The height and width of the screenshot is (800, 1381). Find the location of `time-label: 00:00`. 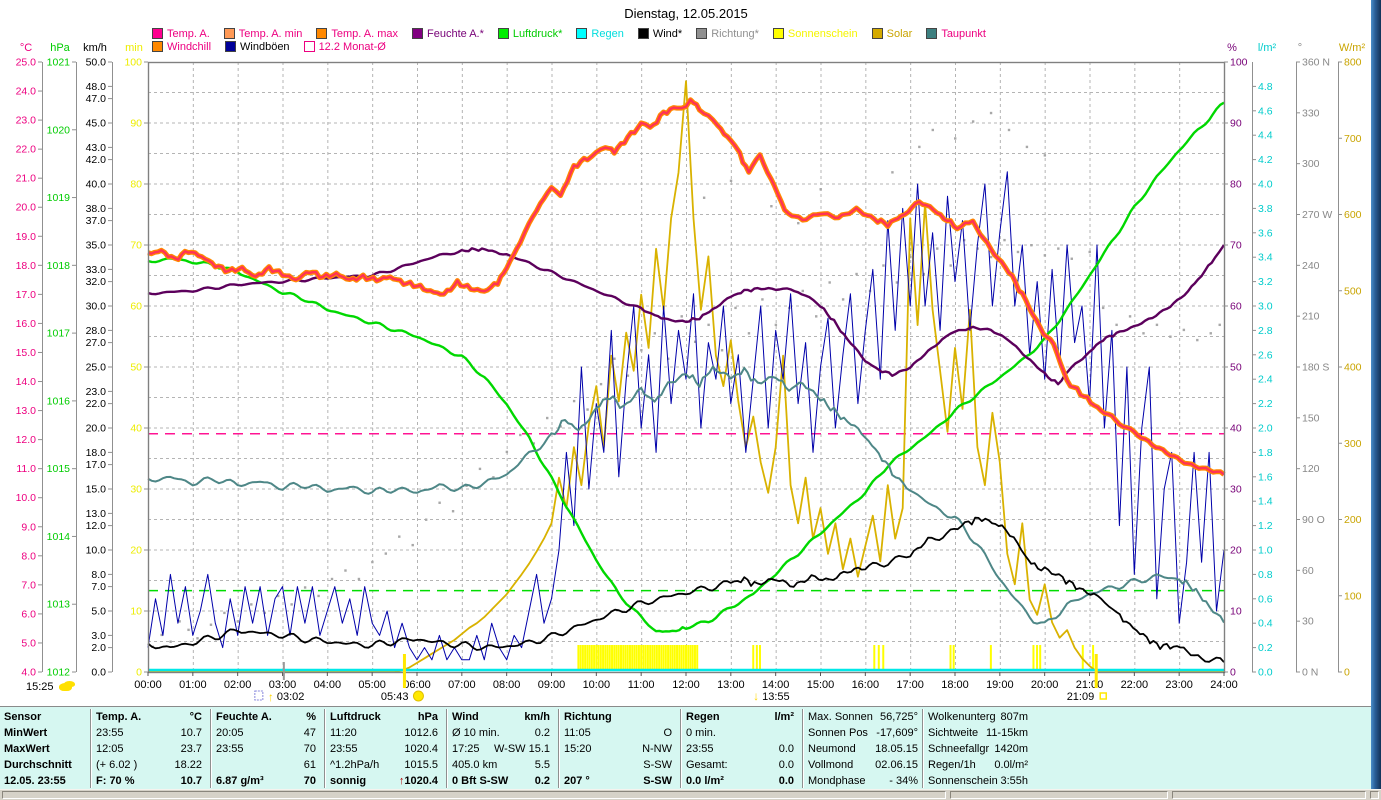

time-label: 00:00 is located at coordinates (148, 685).